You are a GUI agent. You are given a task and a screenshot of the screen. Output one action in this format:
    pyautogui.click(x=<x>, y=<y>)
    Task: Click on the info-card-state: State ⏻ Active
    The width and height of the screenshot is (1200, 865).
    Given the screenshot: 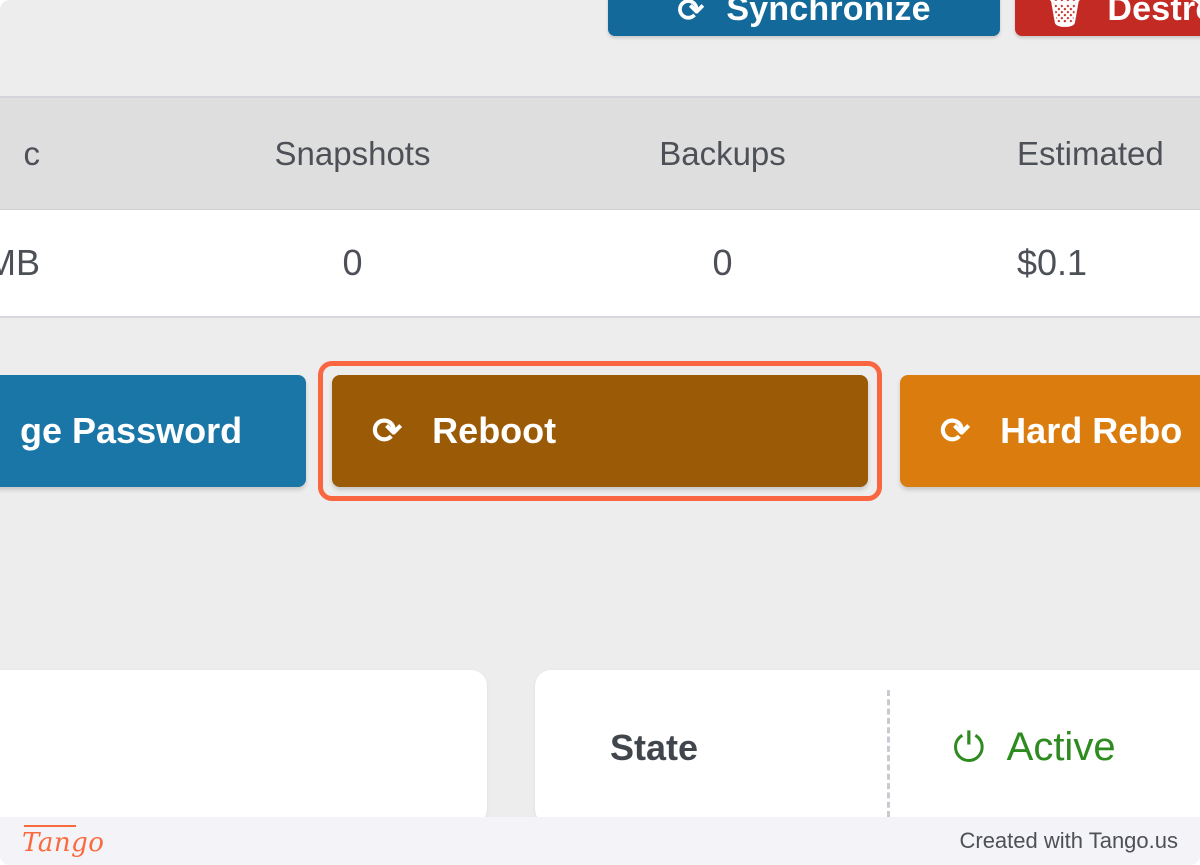 What is the action you would take?
    pyautogui.click(x=867, y=747)
    